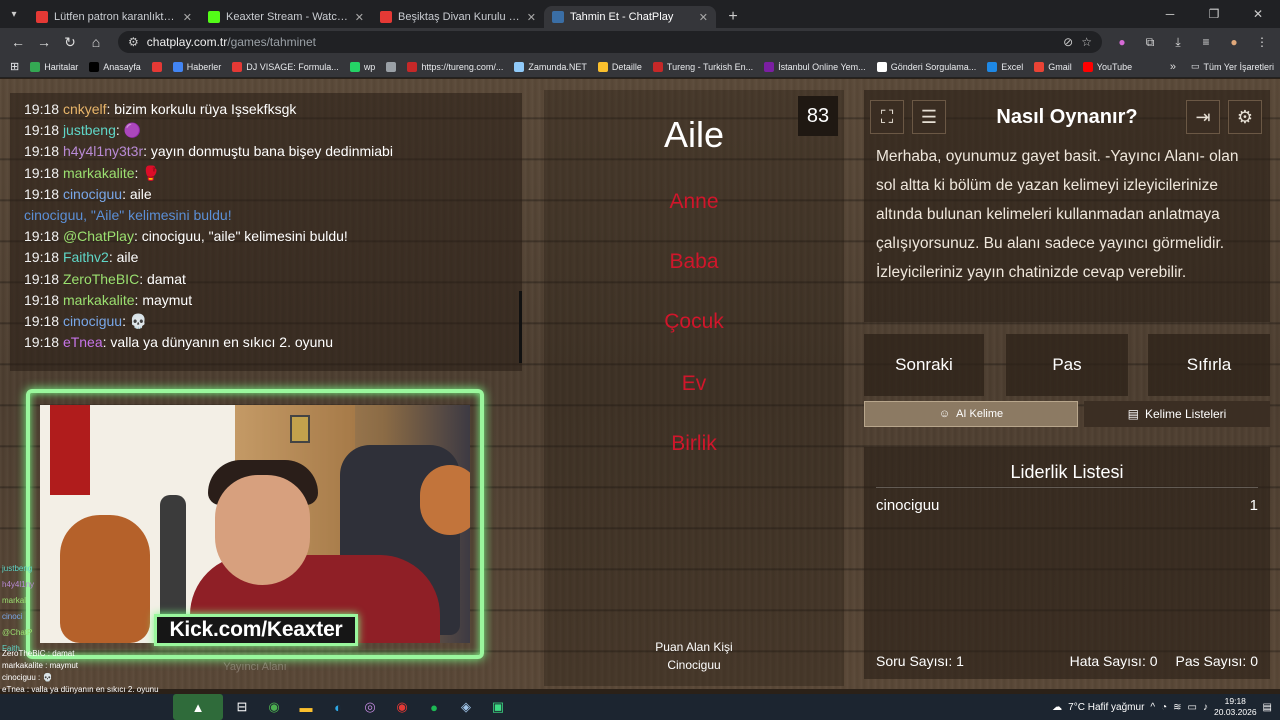 Image resolution: width=1280 pixels, height=720 pixels. I want to click on chat-username: cnkyelf, so click(85, 109).